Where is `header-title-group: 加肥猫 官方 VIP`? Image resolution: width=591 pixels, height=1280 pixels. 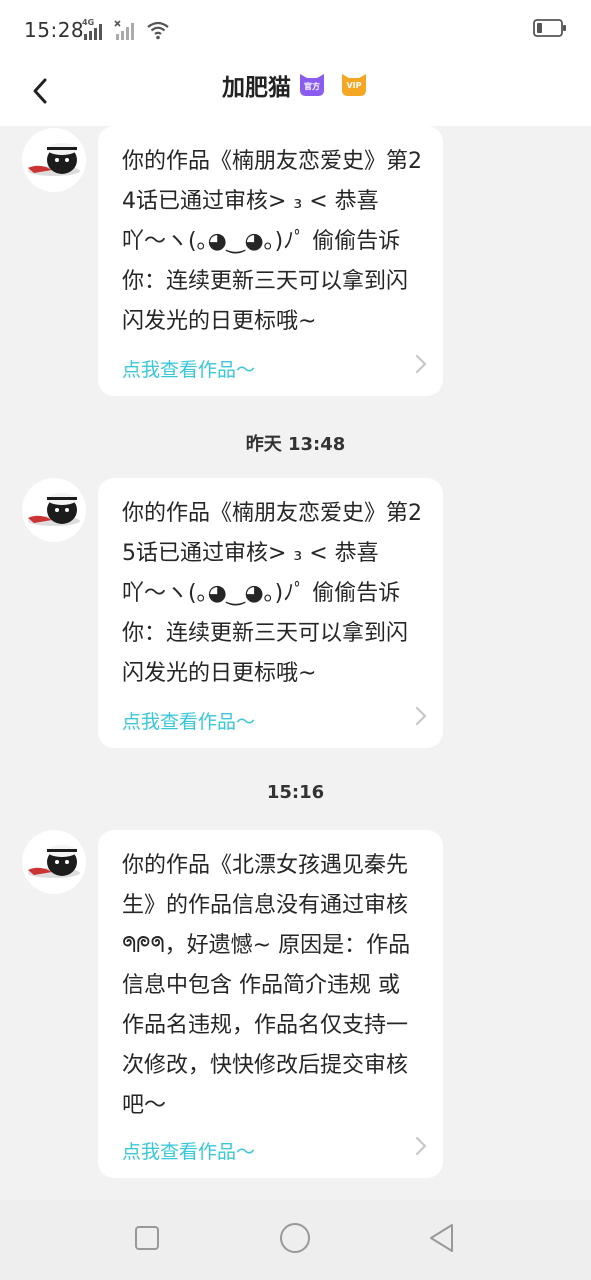 header-title-group: 加肥猫 官方 VIP is located at coordinates (295, 85).